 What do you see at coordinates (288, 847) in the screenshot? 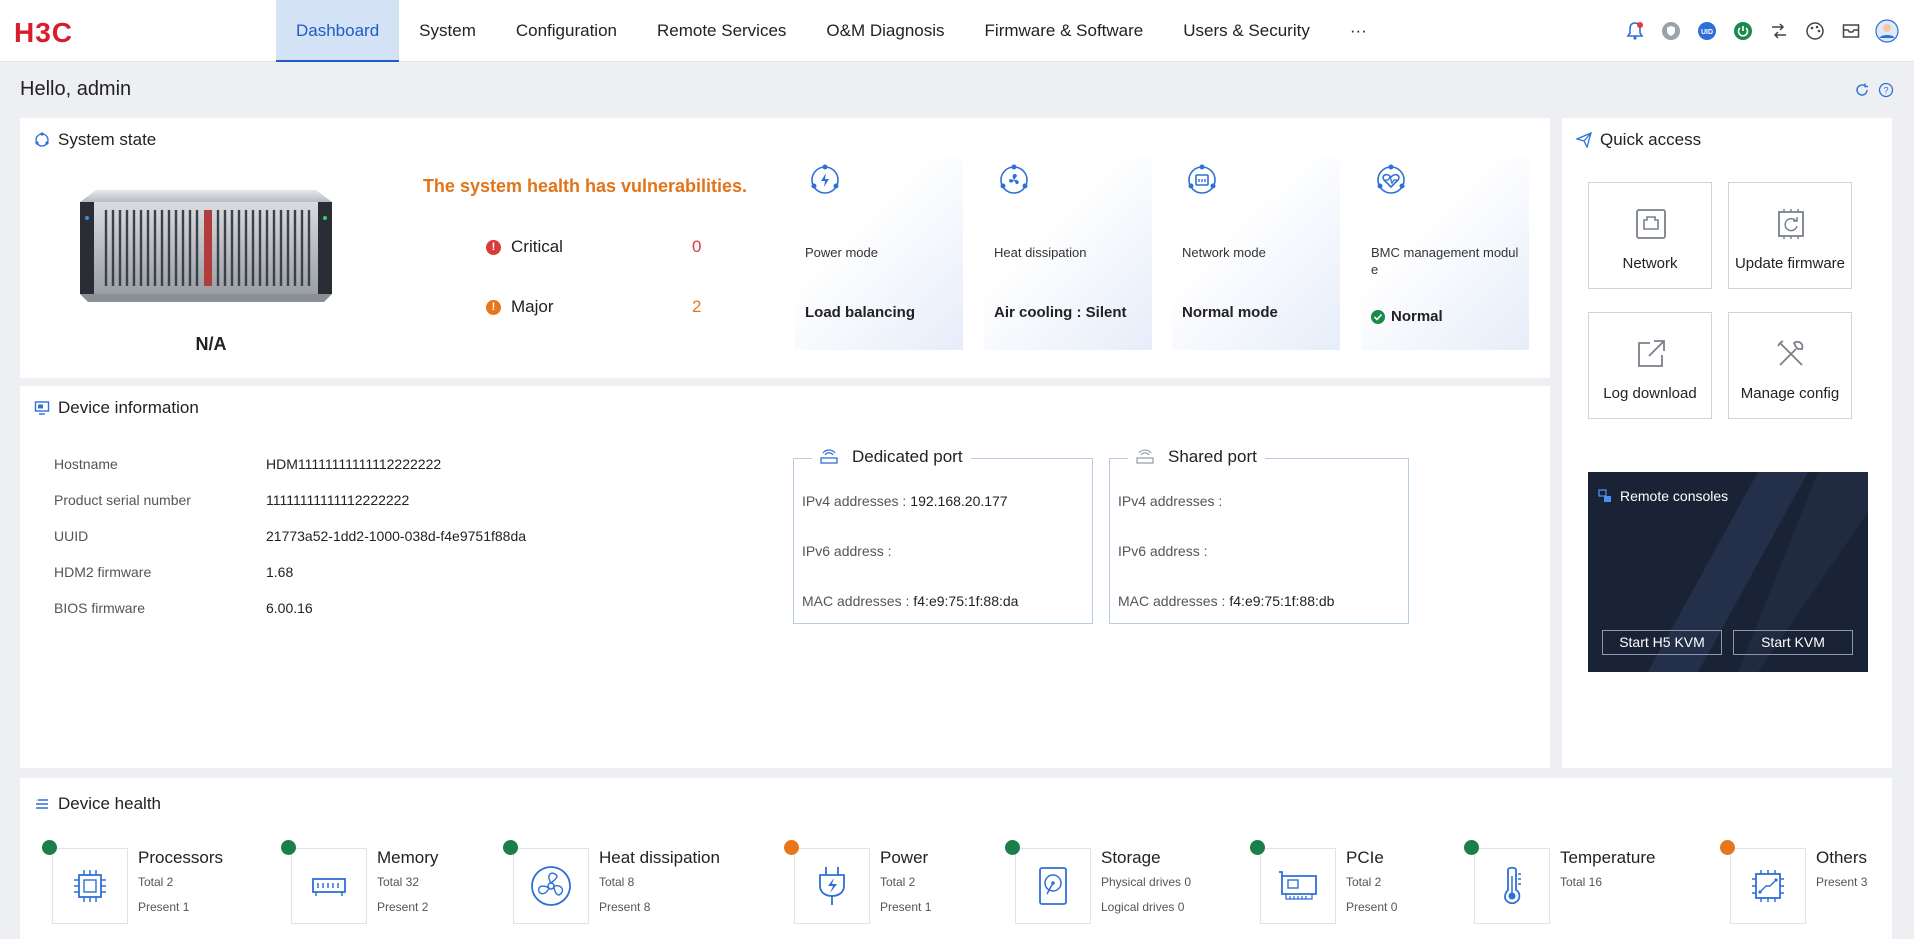
I see `memory-status-dot` at bounding box center [288, 847].